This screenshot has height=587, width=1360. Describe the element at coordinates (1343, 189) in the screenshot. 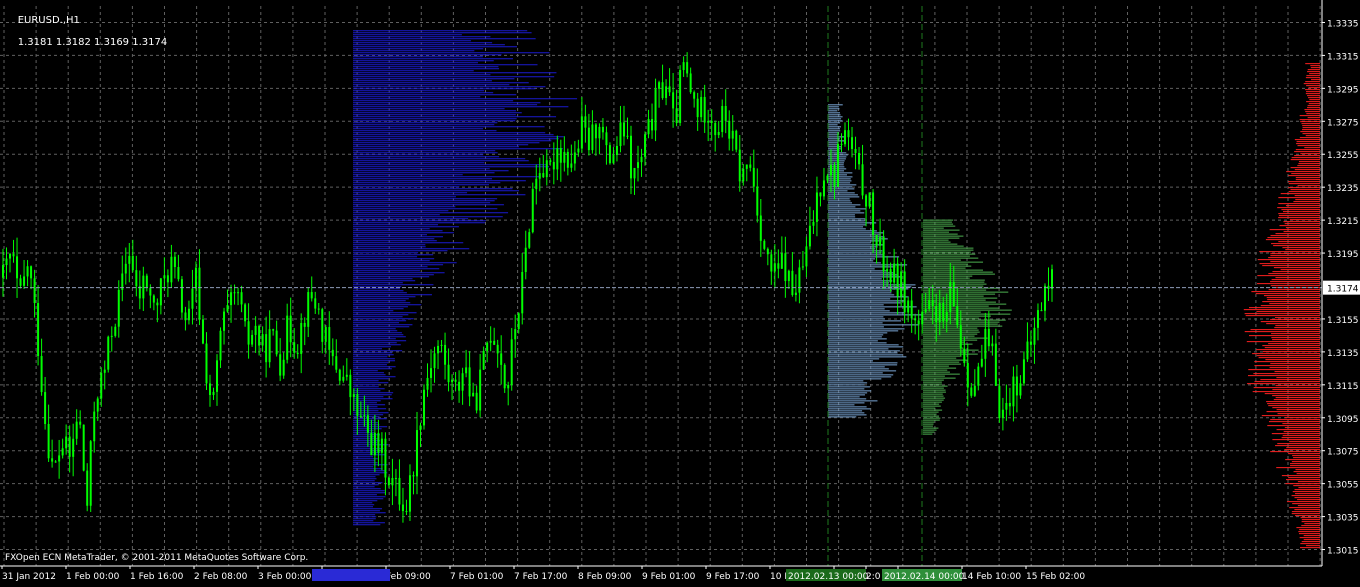

I see `y-tick-label: 1.3235` at that location.